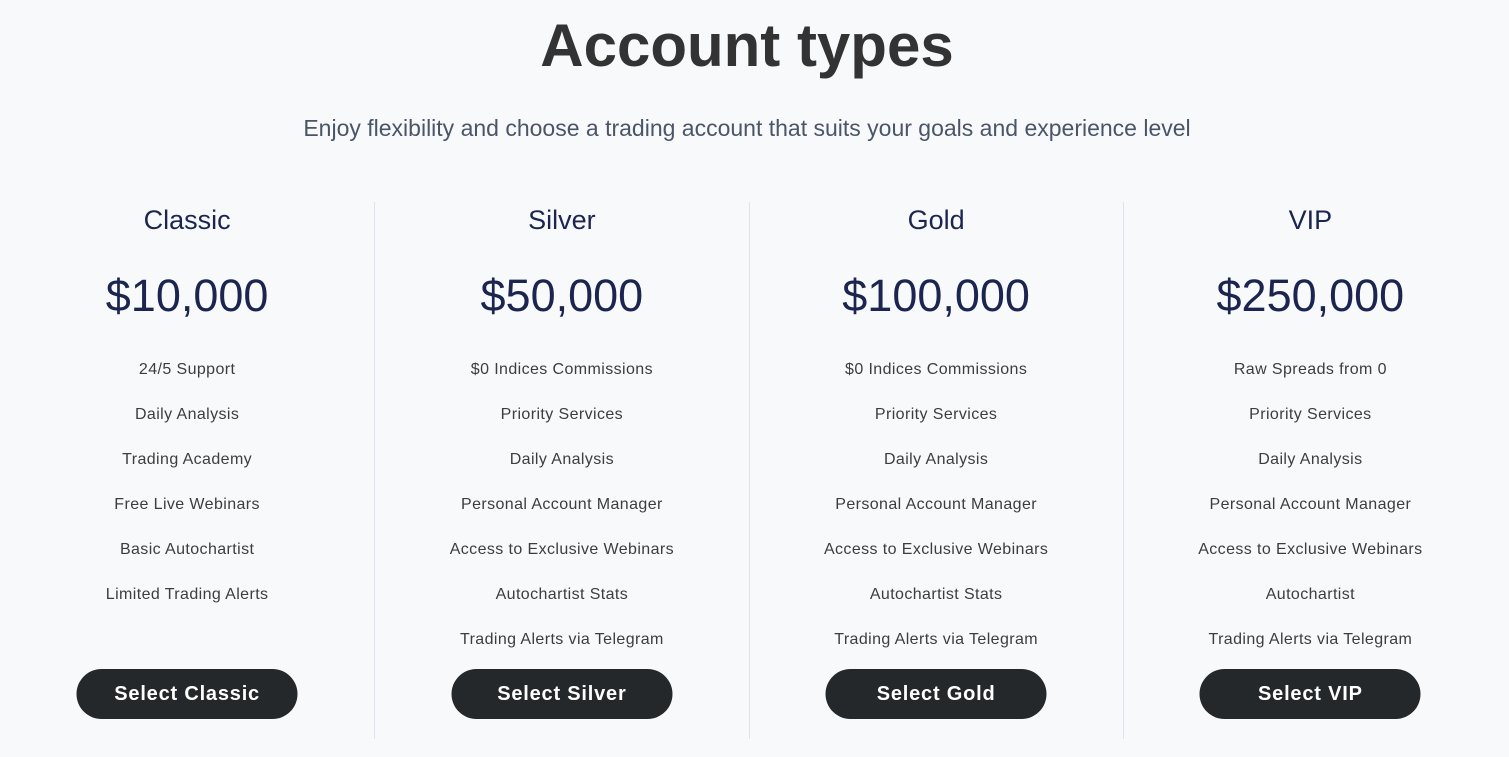 Image resolution: width=1509 pixels, height=757 pixels. Describe the element at coordinates (187, 459) in the screenshot. I see `feature-item: Trading Academy` at that location.